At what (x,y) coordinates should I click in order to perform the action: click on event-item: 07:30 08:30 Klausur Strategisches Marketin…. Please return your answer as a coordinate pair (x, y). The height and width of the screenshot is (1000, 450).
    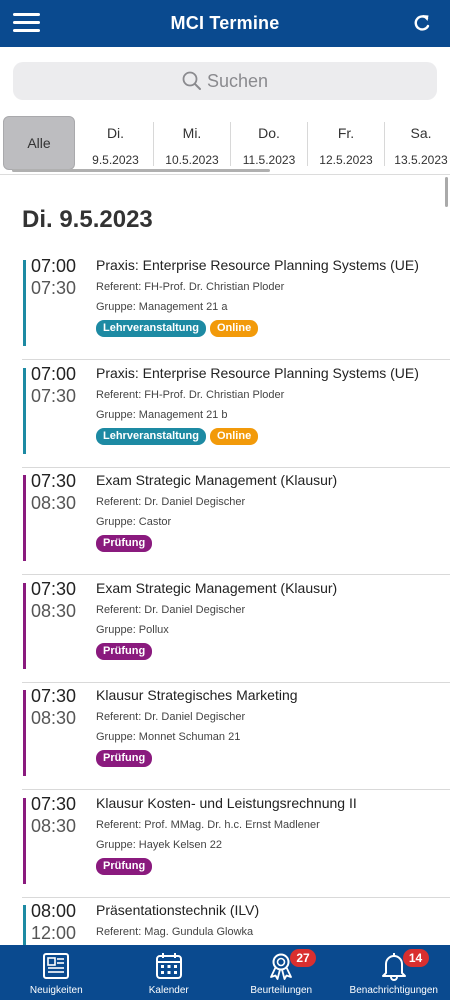
    Looking at the image, I should click on (225, 736).